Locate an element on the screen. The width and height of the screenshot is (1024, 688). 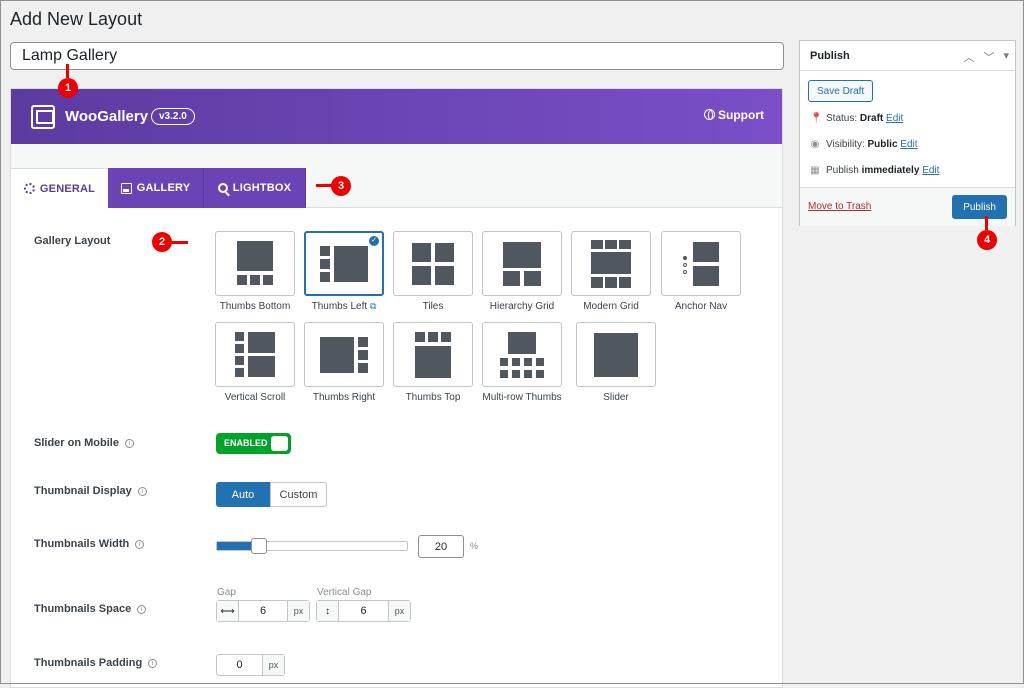
vertical-gap-input-group: ↕ 6 px is located at coordinates (363, 611).